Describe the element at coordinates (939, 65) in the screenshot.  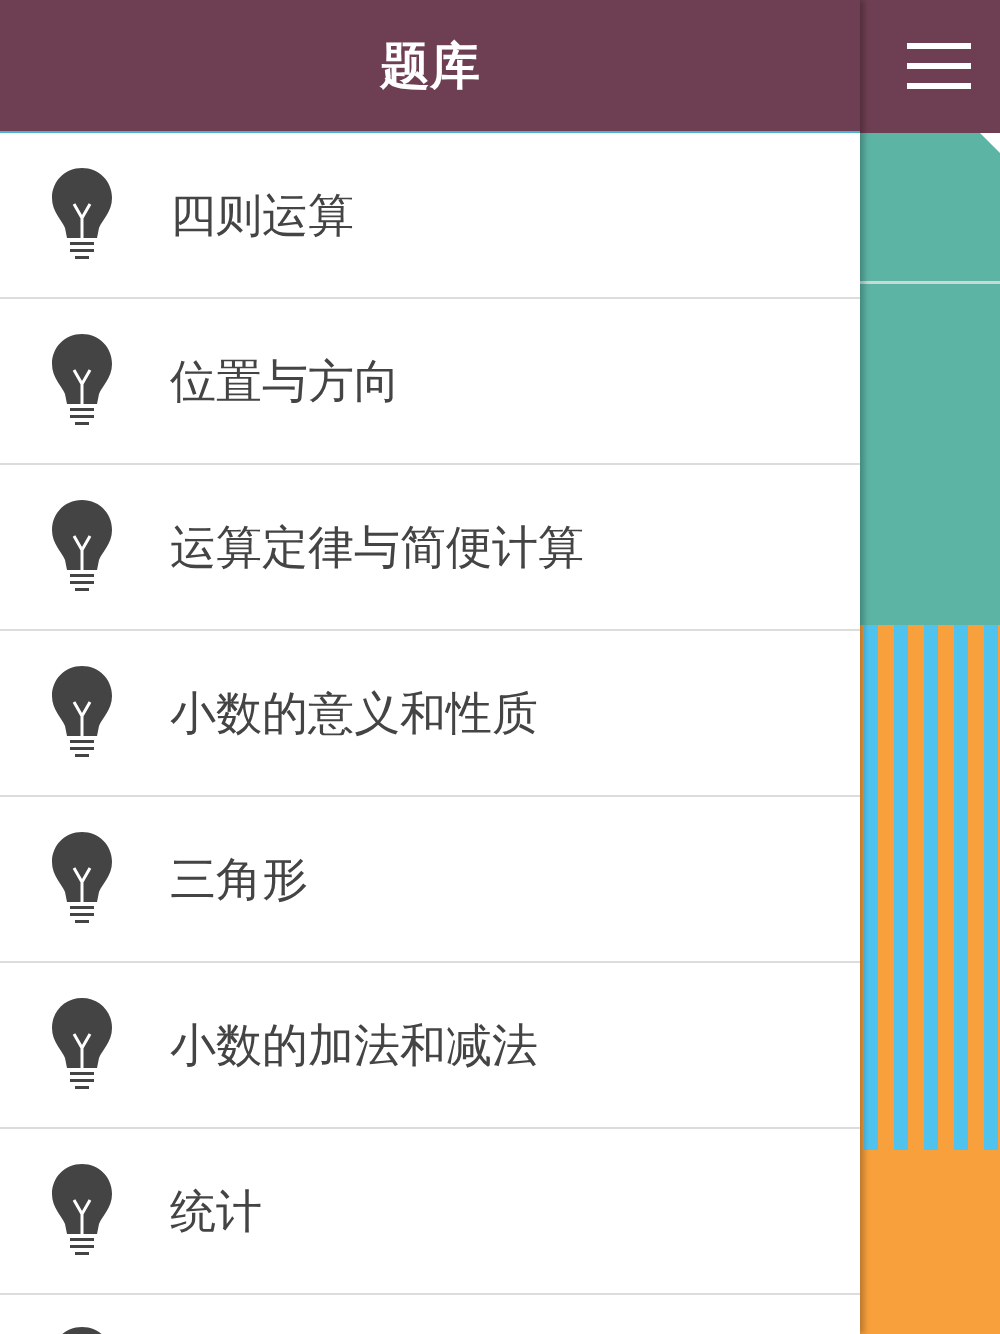
I see `menu-icon` at that location.